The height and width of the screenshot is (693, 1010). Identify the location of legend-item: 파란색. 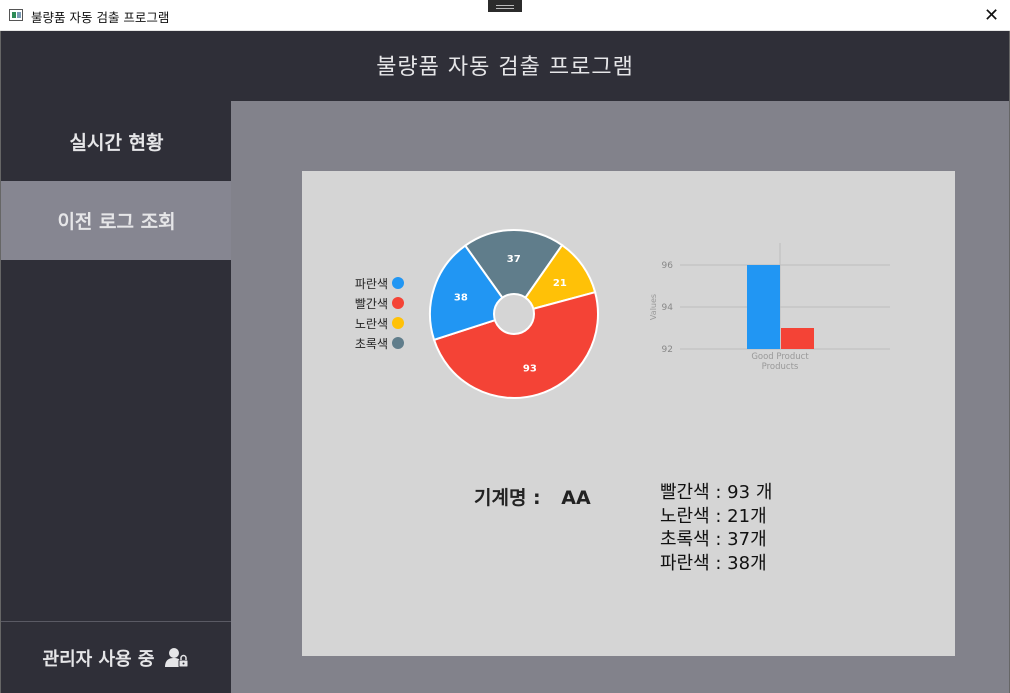
(377, 283).